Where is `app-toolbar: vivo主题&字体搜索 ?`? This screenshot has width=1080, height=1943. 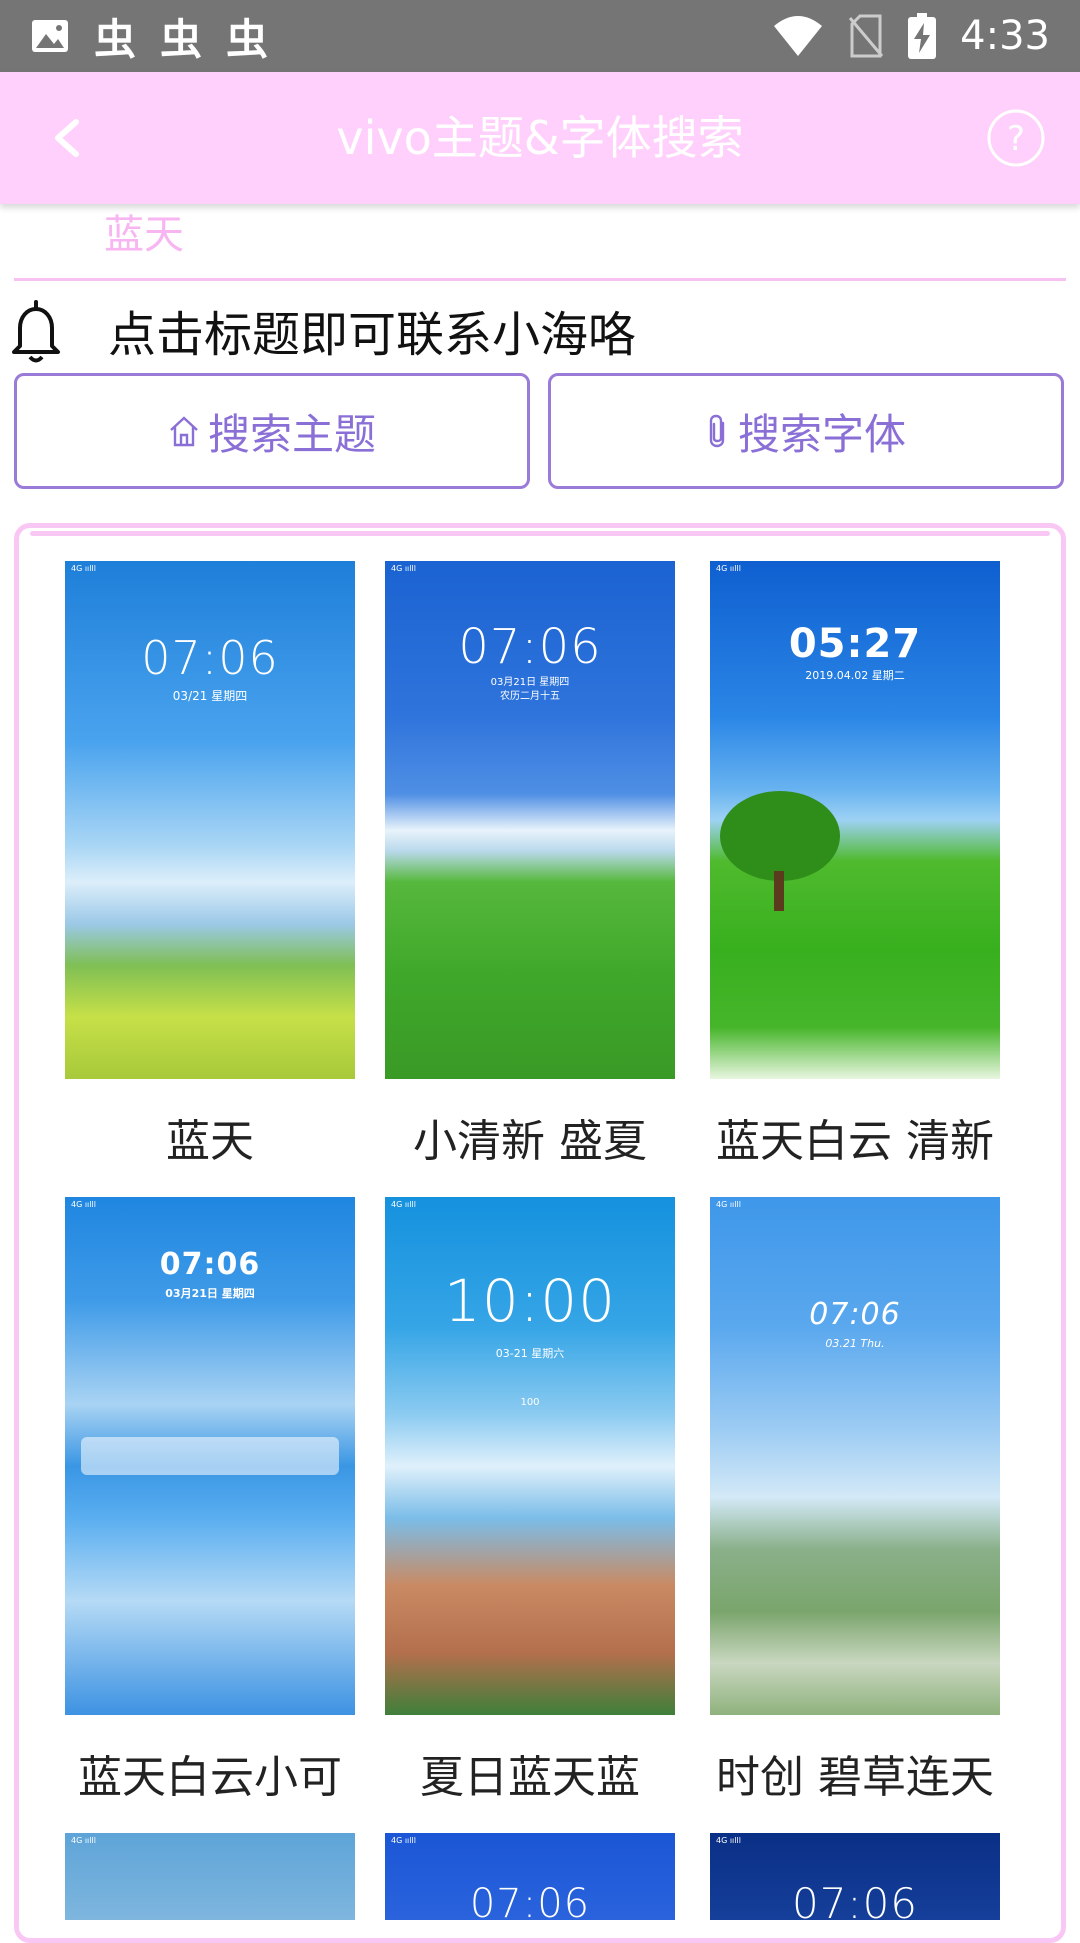
app-toolbar: vivo主题&字体搜索 ? is located at coordinates (540, 138).